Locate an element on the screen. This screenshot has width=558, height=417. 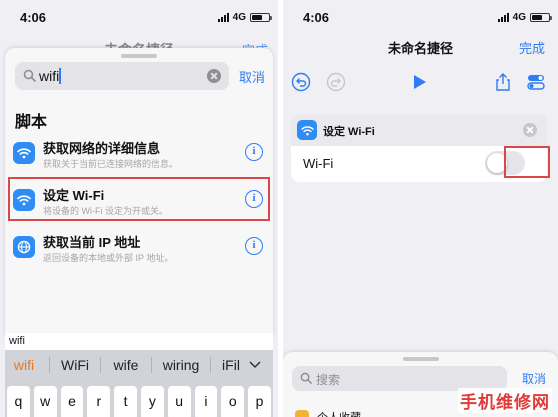
undo-icon is located at coordinates (301, 82).